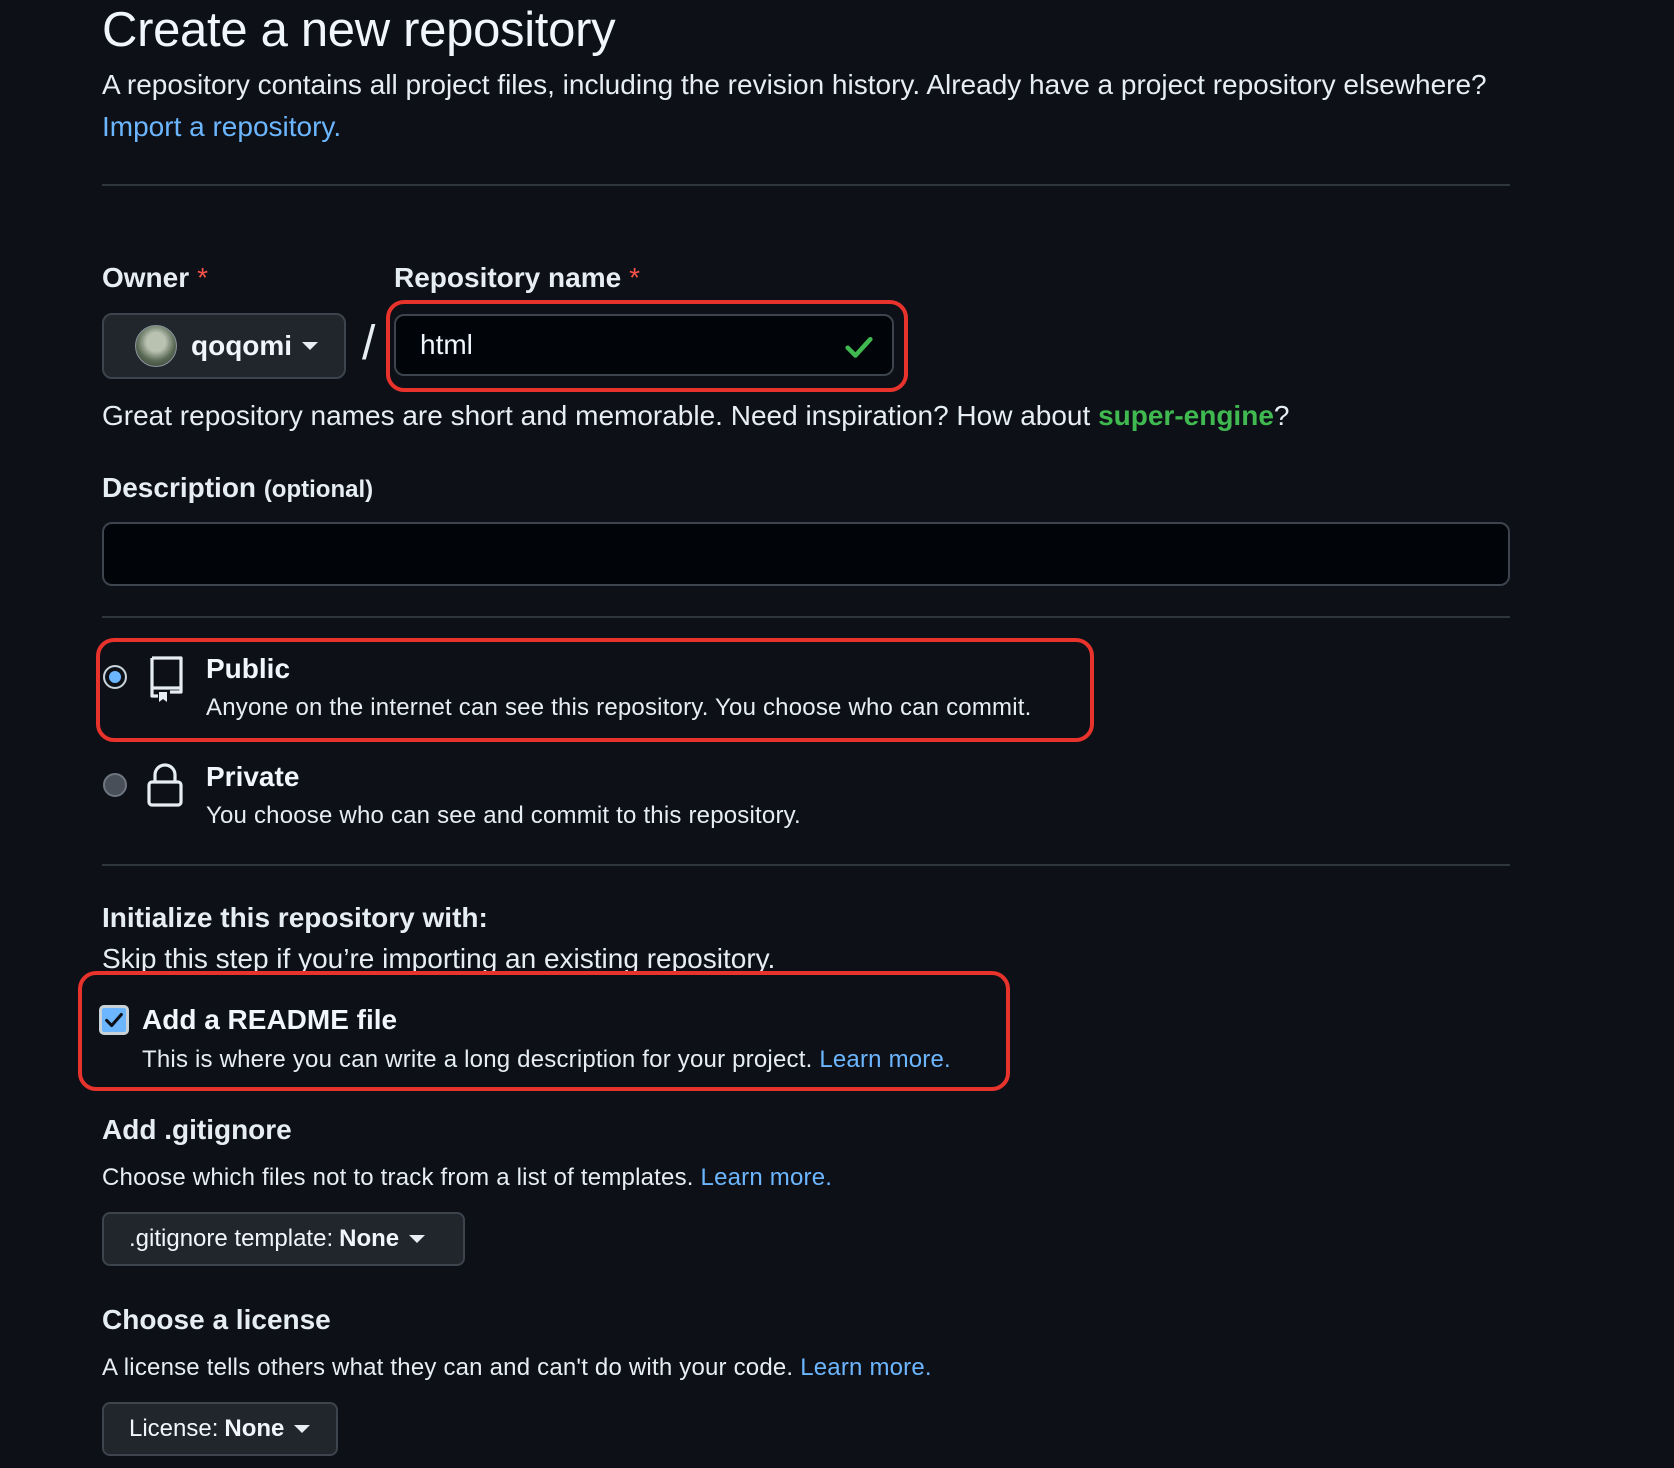 The width and height of the screenshot is (1674, 1468). Describe the element at coordinates (238, 487) in the screenshot. I see `description-label: Description (optional)` at that location.